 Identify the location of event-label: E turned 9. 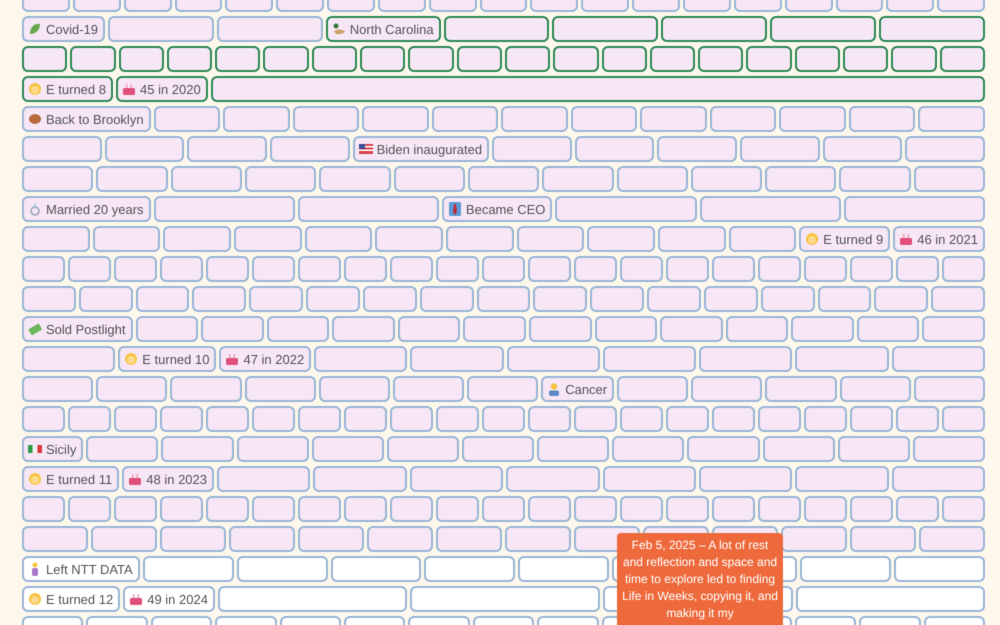
(853, 239).